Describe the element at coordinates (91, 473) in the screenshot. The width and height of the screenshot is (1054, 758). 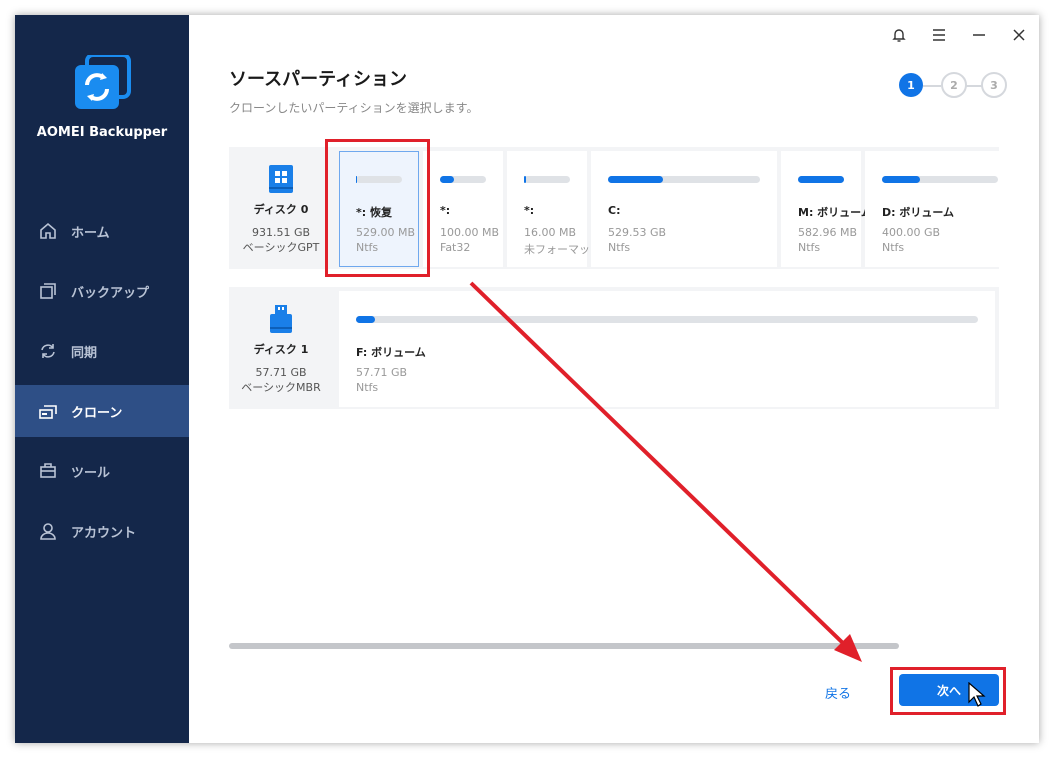
I see `sidebar-item-label: ツール` at that location.